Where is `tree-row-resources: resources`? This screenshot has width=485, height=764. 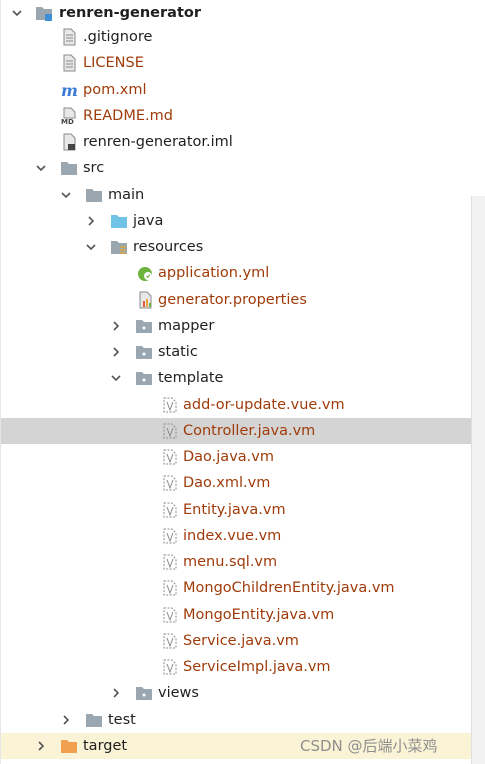
tree-row-resources: resources is located at coordinates (242, 247).